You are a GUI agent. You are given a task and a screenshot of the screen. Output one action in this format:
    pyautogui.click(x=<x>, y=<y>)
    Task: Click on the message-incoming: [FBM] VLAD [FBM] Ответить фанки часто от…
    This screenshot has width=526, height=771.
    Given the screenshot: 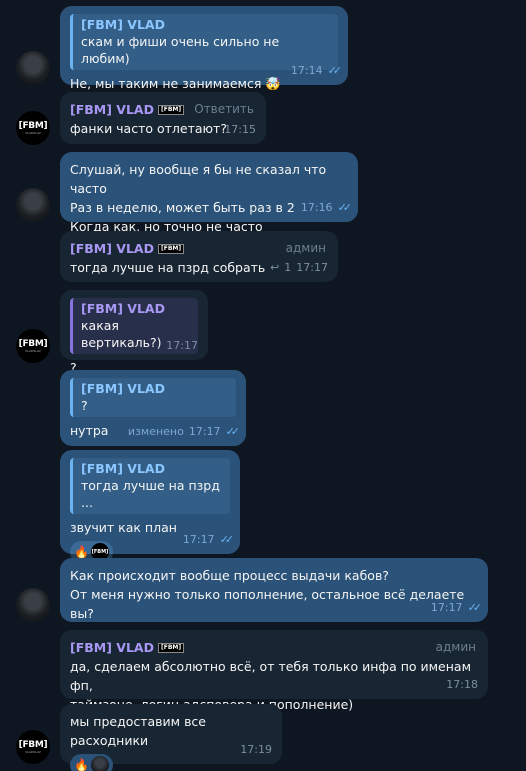 What is the action you would take?
    pyautogui.click(x=163, y=118)
    